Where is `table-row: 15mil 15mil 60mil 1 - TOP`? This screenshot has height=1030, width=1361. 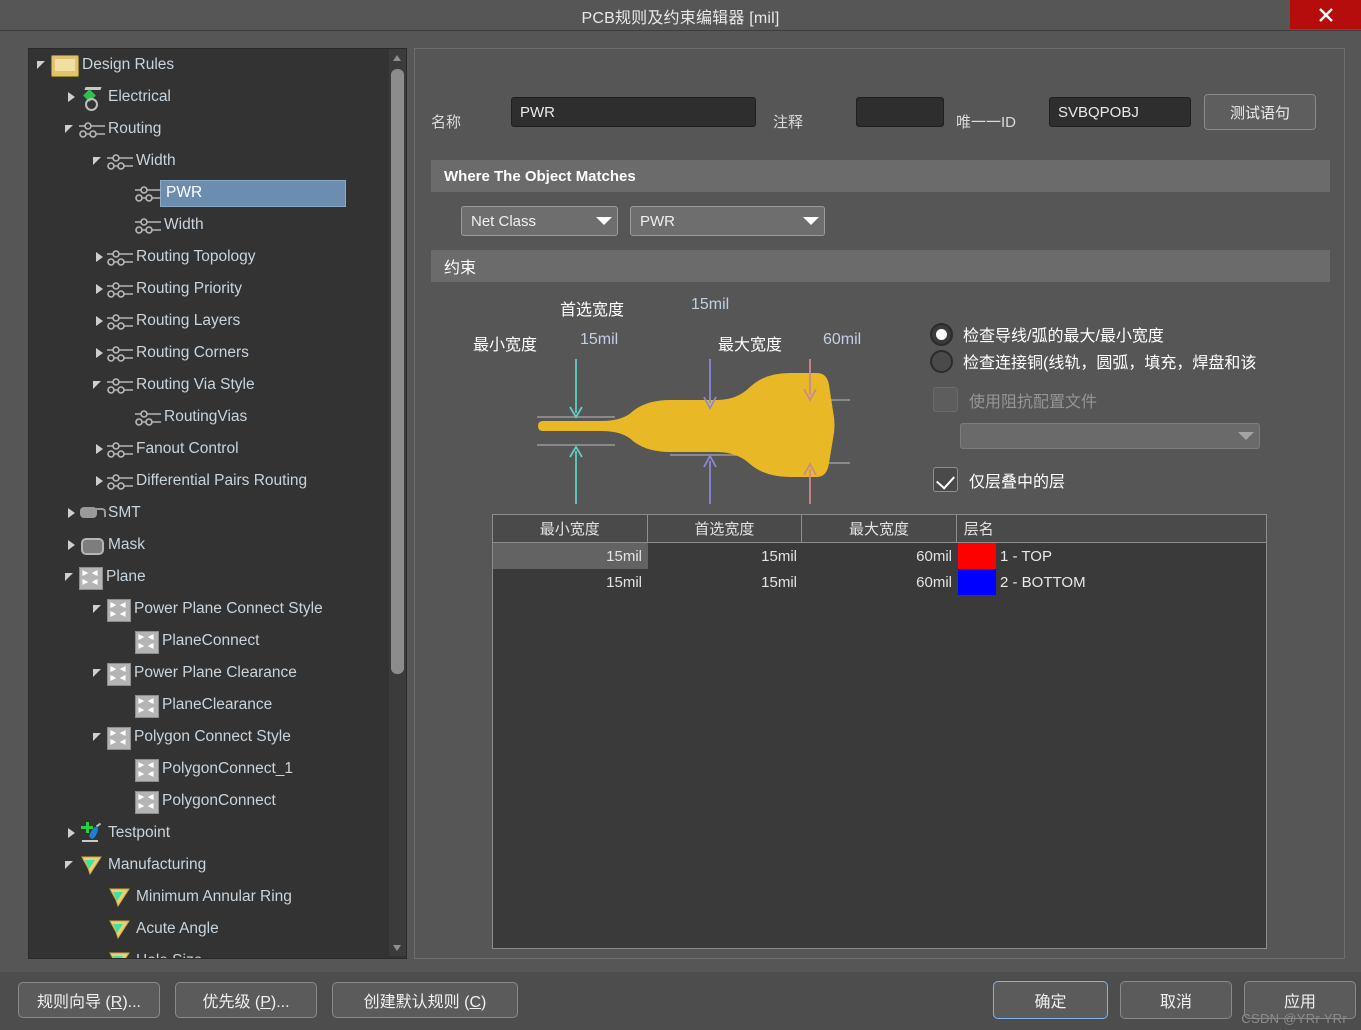
table-row: 15mil 15mil 60mil 1 - TOP is located at coordinates (879, 556).